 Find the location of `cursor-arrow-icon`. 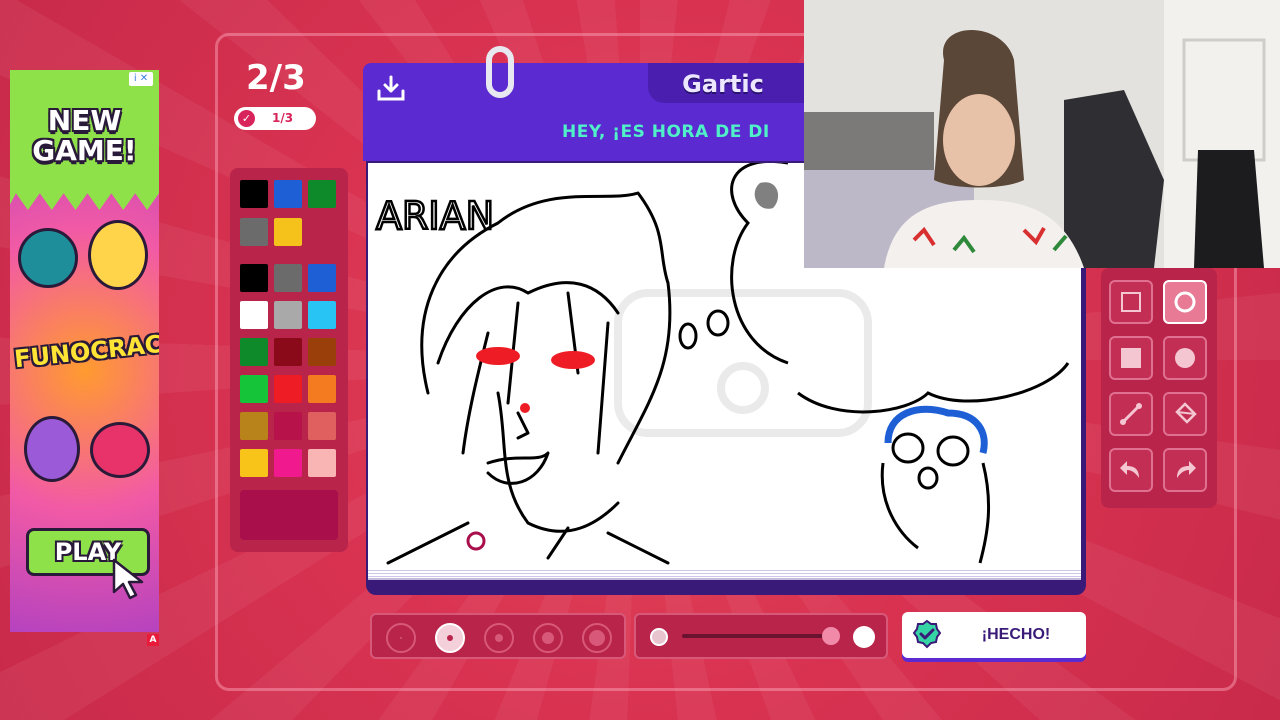

cursor-arrow-icon is located at coordinates (128, 579).